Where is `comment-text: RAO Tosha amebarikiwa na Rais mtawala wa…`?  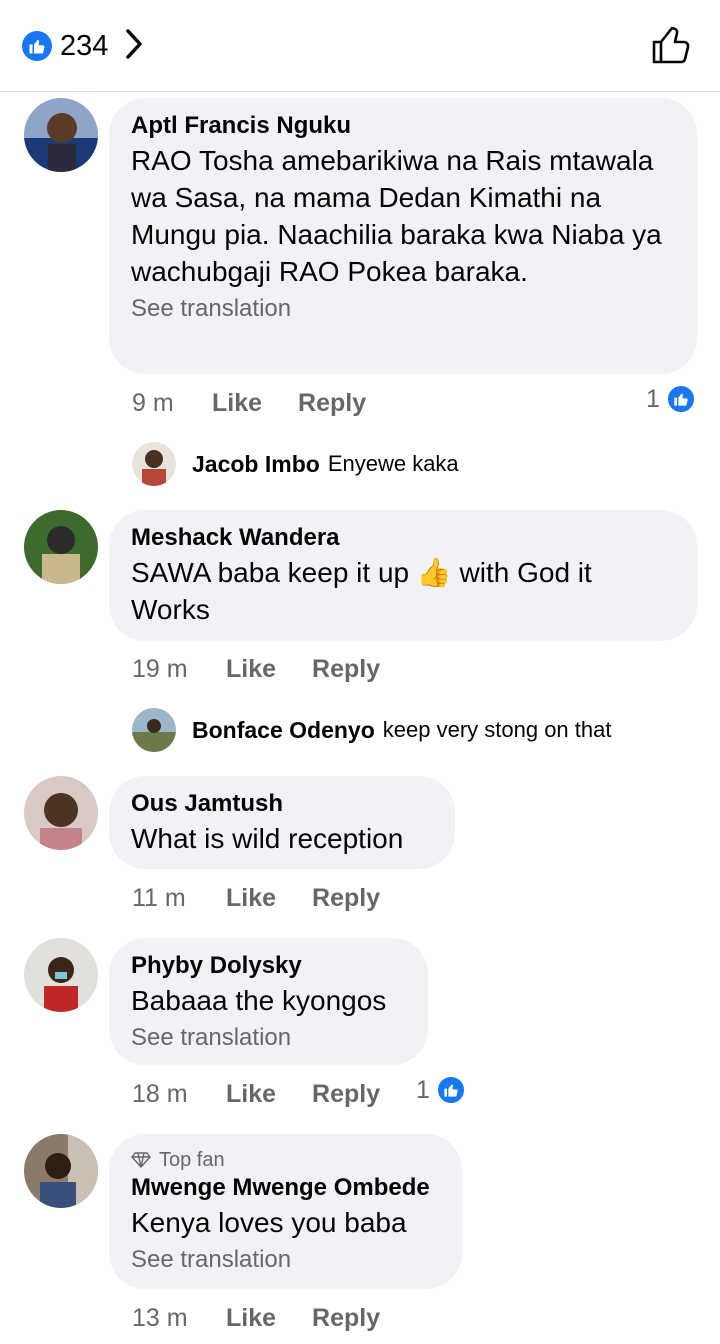
comment-text: RAO Tosha amebarikiwa na Rais mtawala wa… is located at coordinates (396, 216).